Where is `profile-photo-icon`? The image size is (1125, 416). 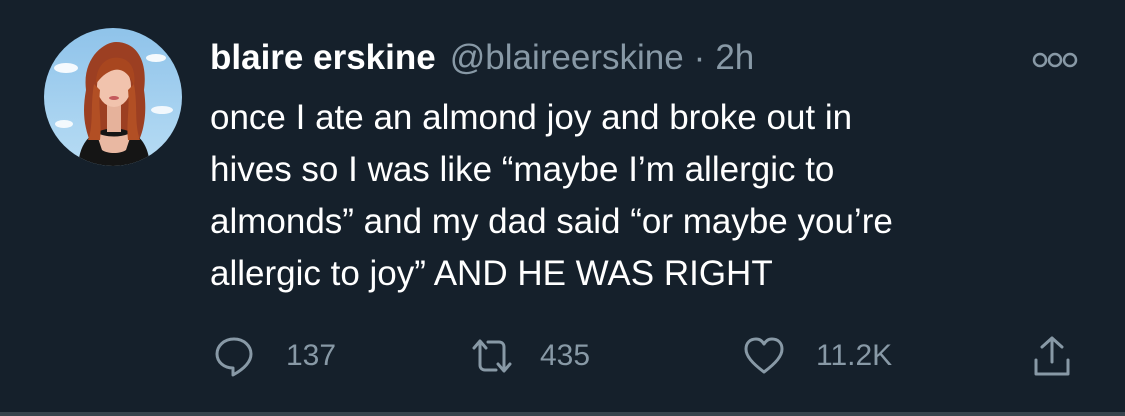 profile-photo-icon is located at coordinates (113, 97).